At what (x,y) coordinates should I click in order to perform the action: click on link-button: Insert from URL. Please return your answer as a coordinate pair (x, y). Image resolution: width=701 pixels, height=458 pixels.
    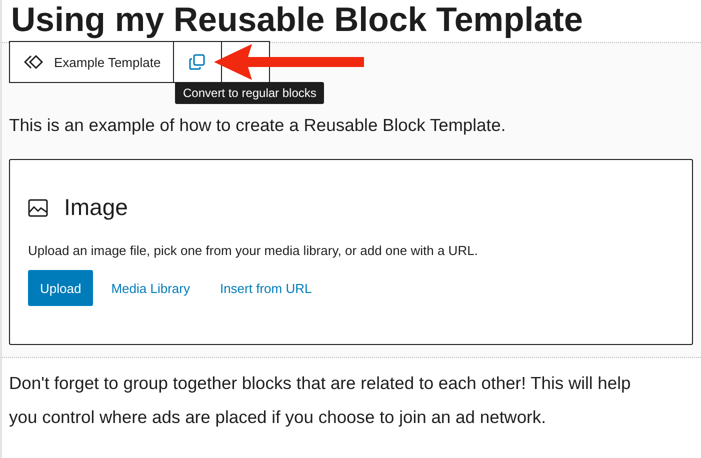
    Looking at the image, I should click on (266, 288).